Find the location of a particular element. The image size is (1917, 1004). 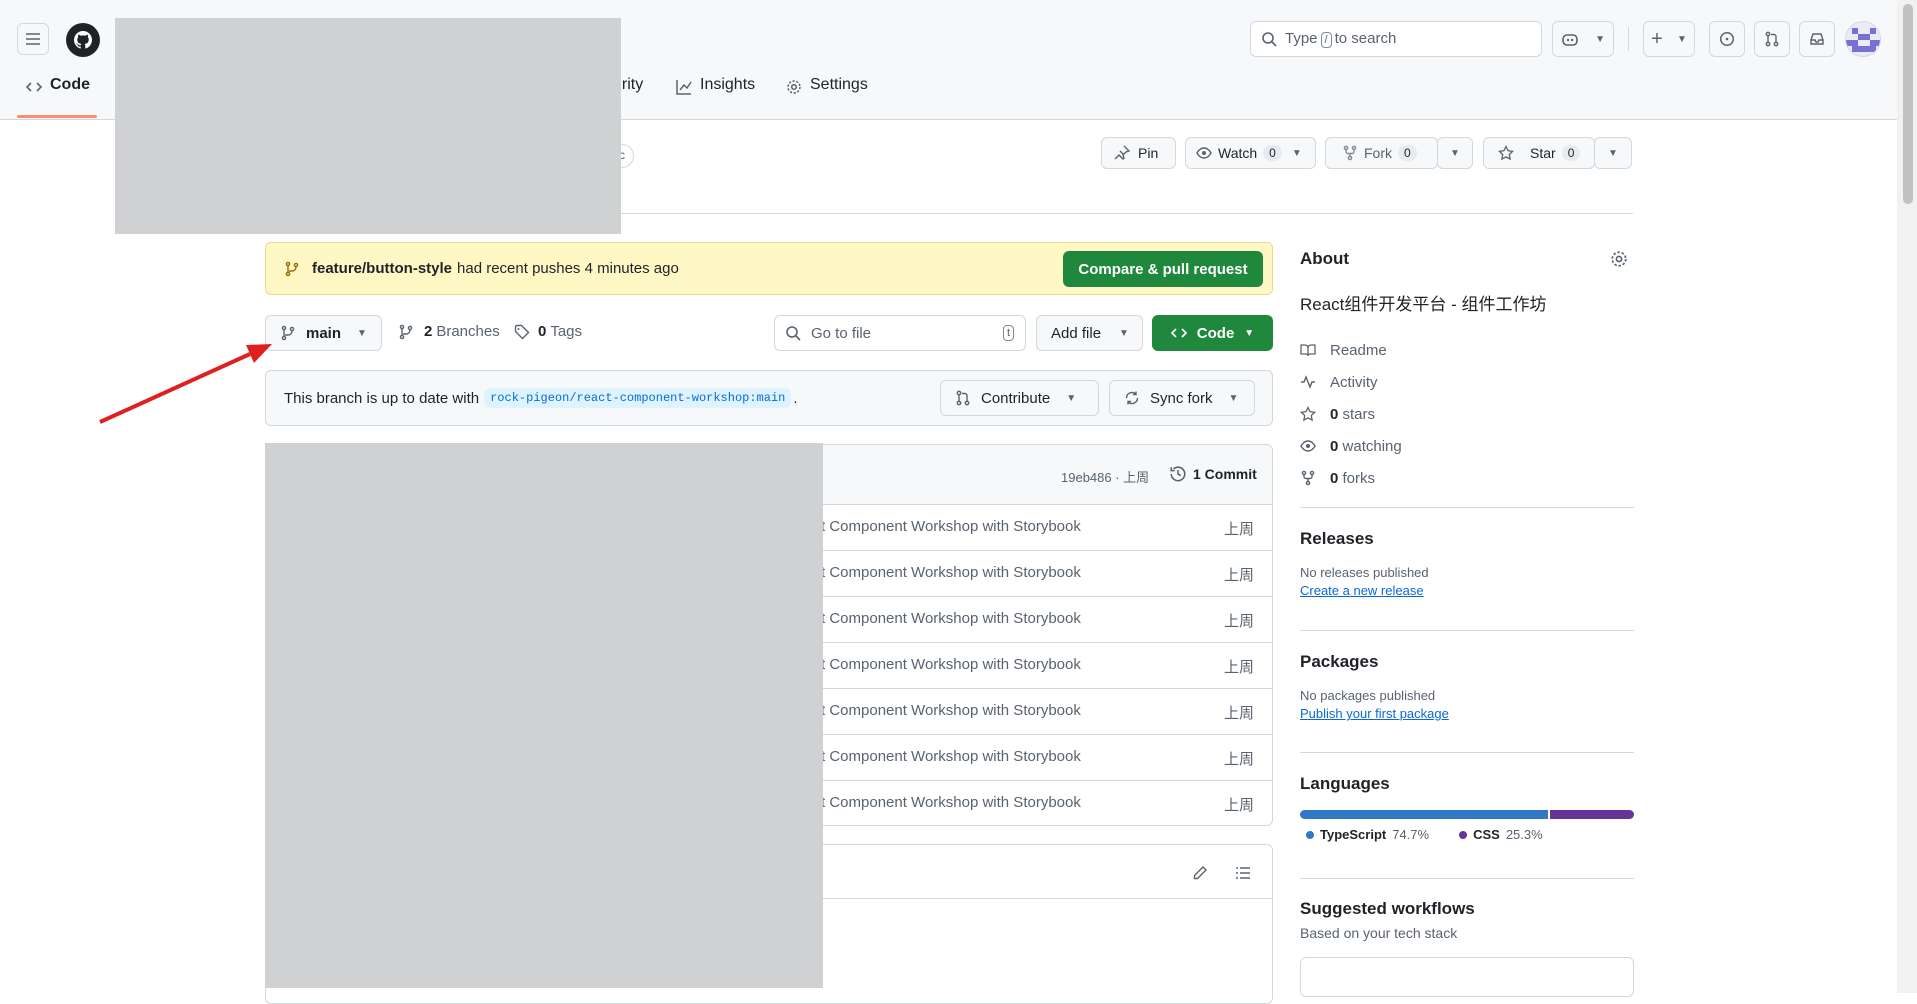

identicon-icon is located at coordinates (1863, 40).